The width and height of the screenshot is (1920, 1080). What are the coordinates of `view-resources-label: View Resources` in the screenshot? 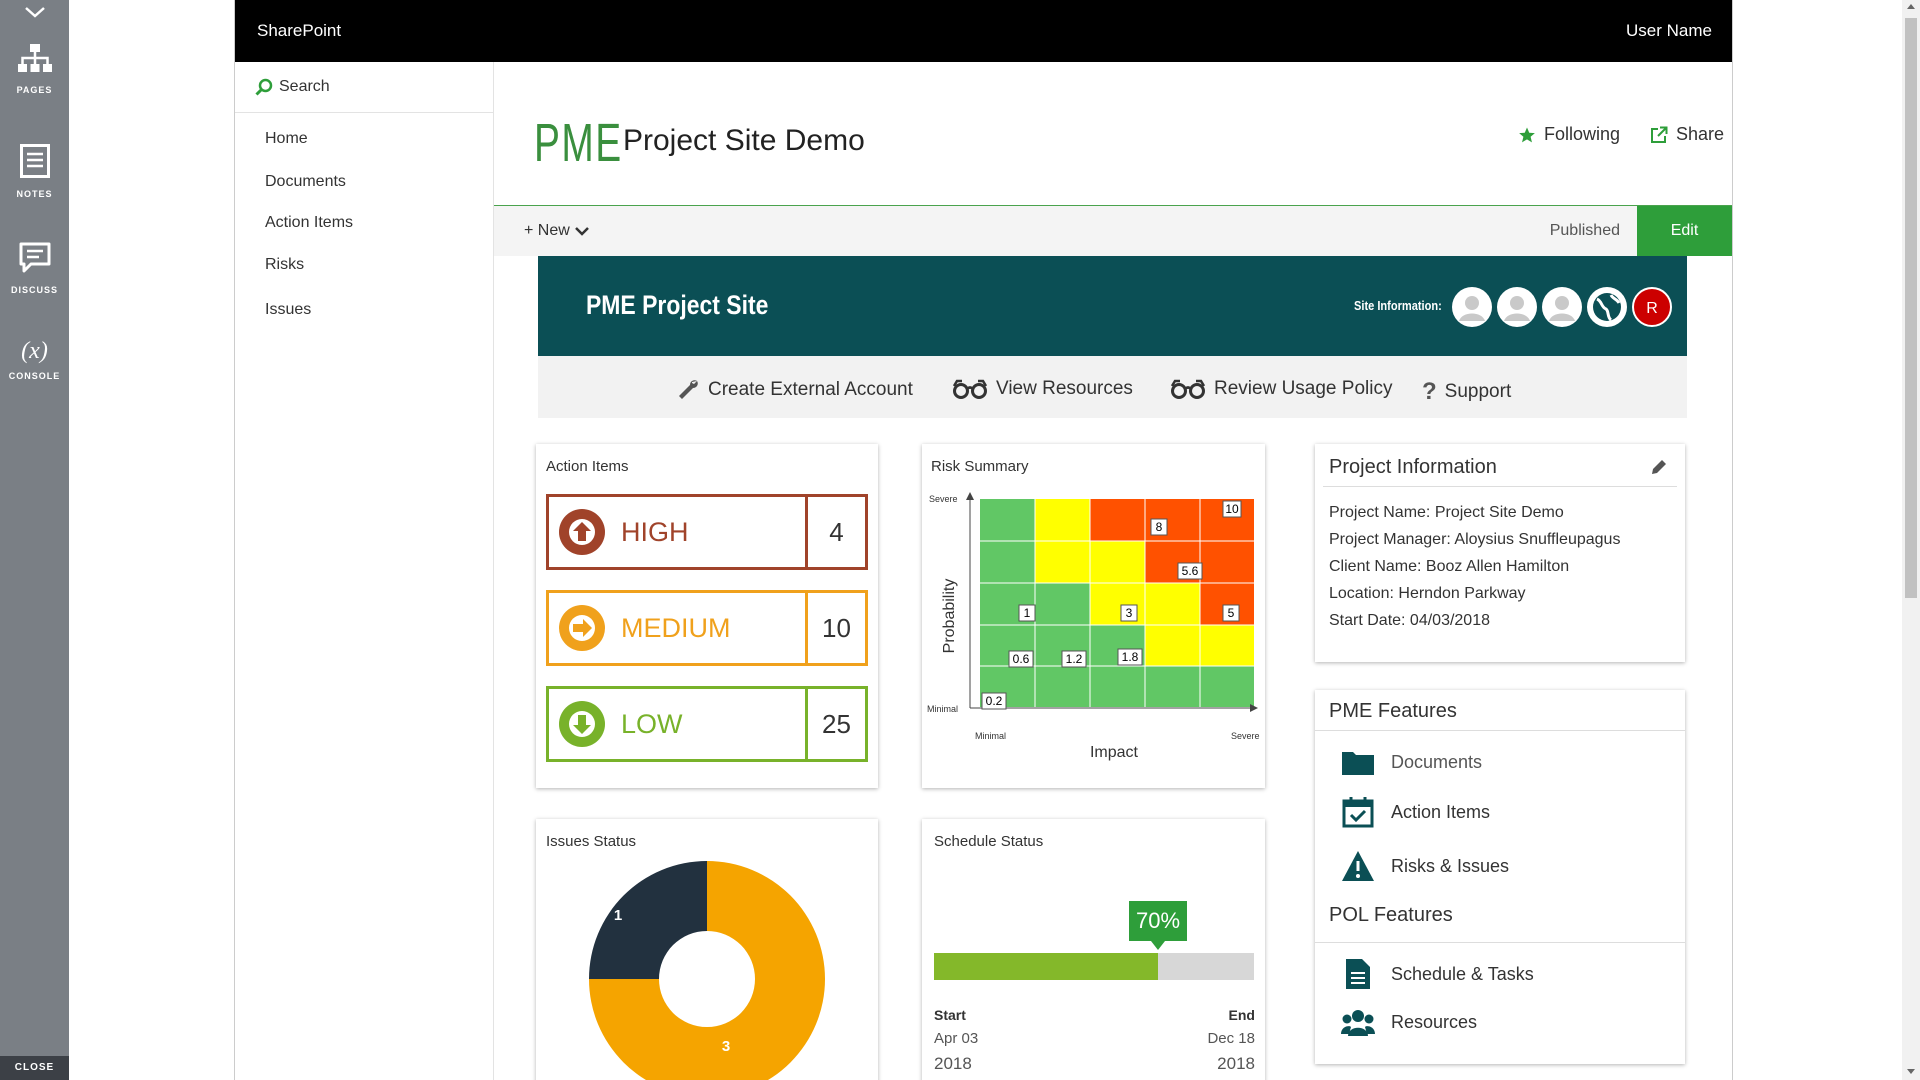 It's located at (1064, 388).